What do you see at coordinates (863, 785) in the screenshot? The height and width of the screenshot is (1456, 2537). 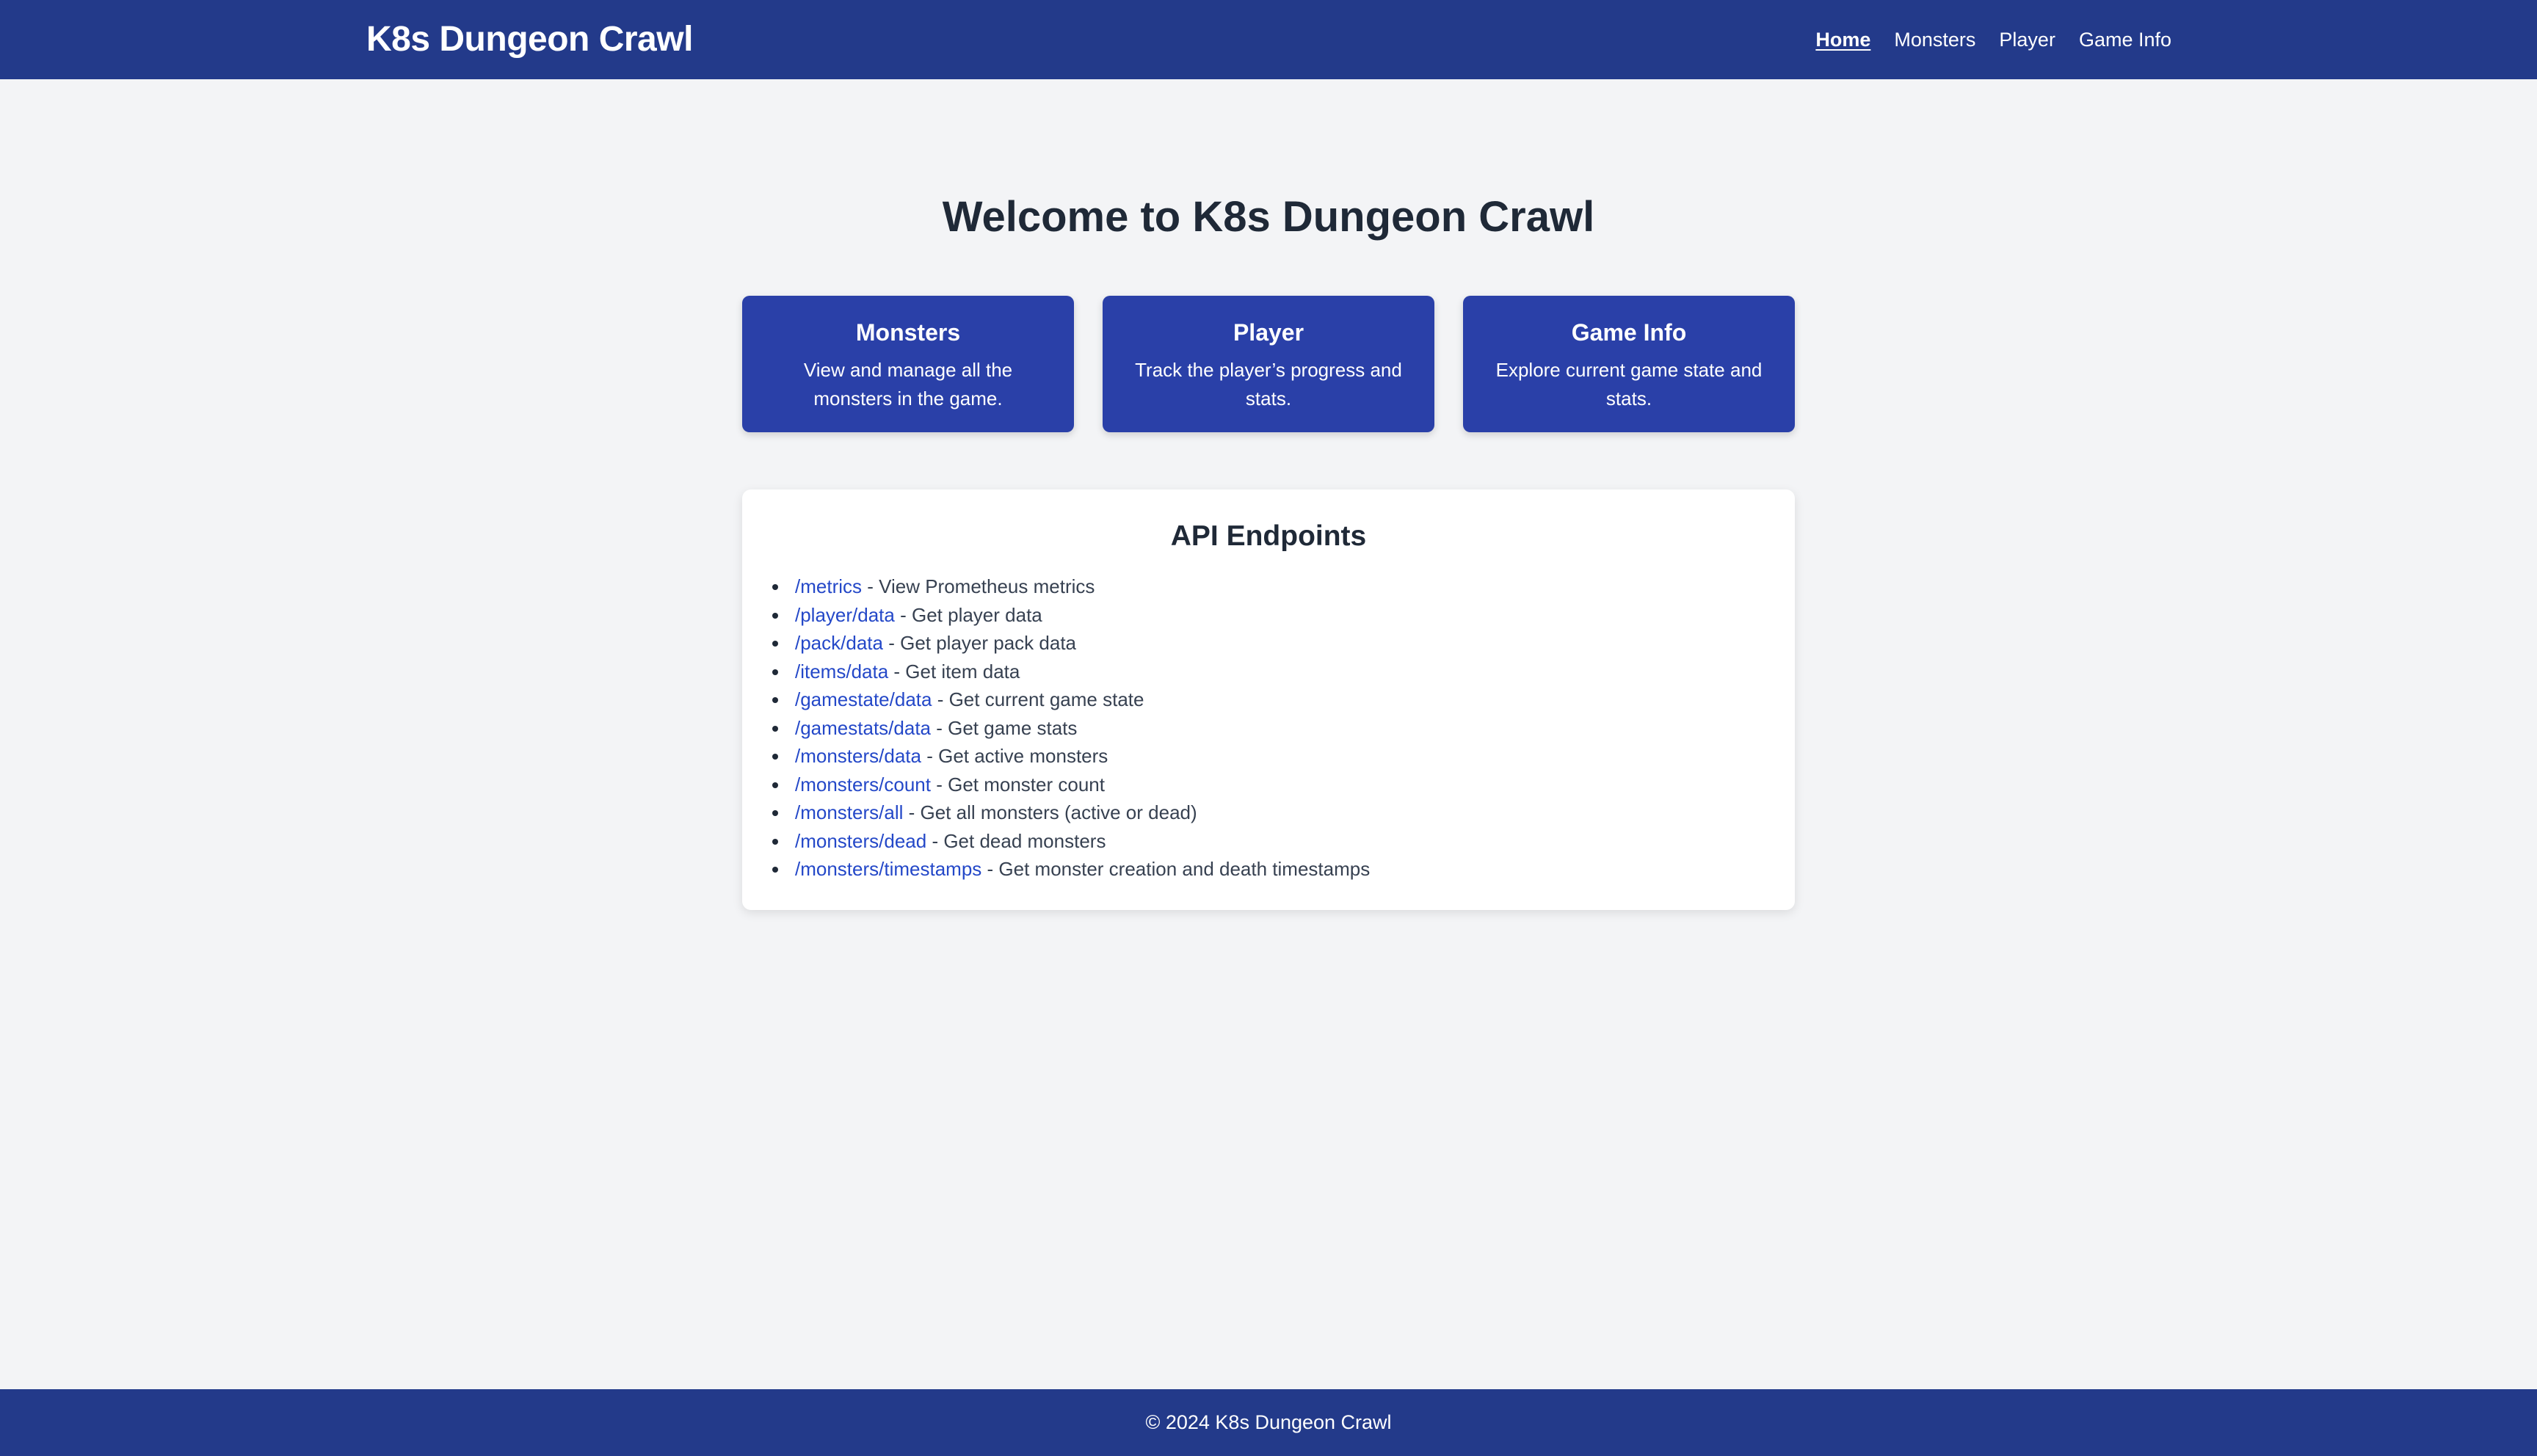 I see `endpoint-link-monsters-count: /monsters/count` at bounding box center [863, 785].